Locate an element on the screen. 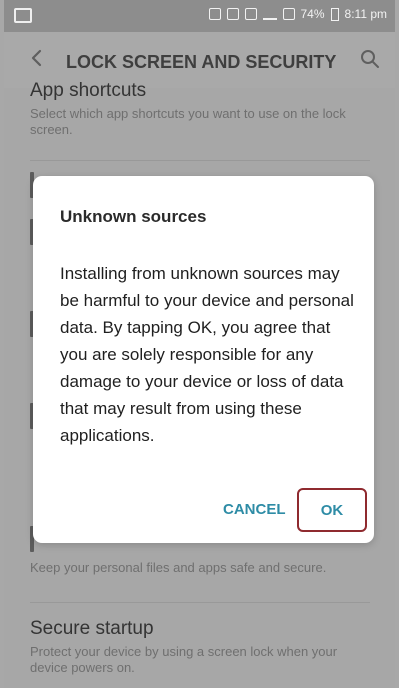  ok-label: OK is located at coordinates (332, 510).